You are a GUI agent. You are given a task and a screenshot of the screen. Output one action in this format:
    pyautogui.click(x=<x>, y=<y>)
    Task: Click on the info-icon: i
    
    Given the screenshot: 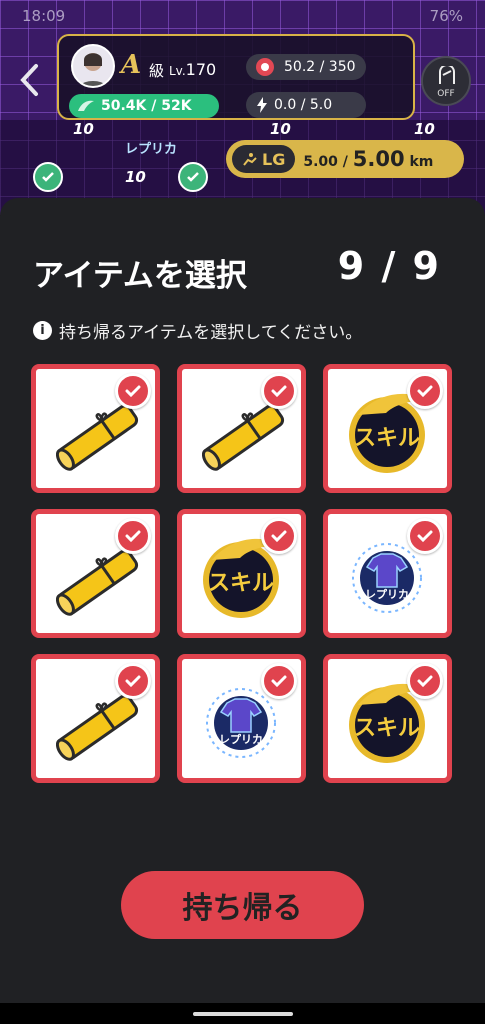 What is the action you would take?
    pyautogui.click(x=42, y=330)
    